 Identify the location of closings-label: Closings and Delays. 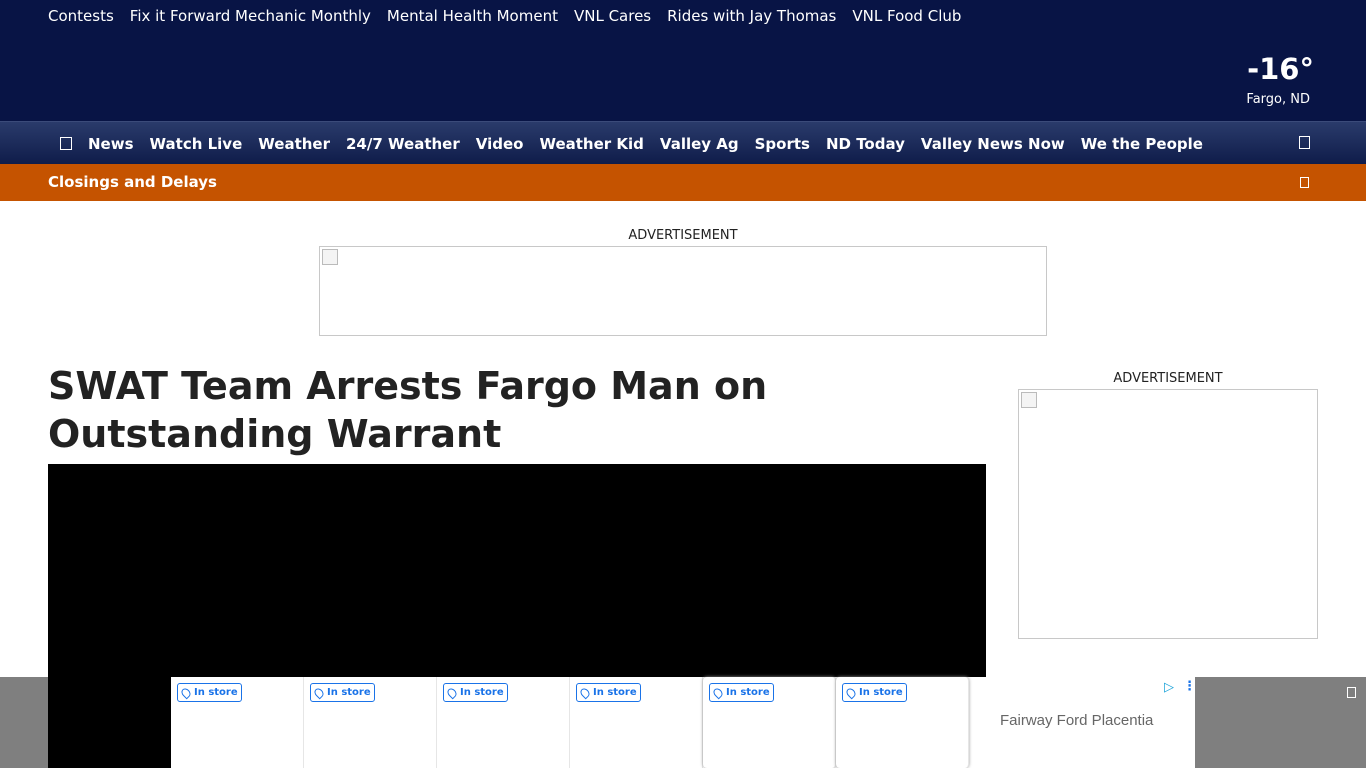
(132, 182).